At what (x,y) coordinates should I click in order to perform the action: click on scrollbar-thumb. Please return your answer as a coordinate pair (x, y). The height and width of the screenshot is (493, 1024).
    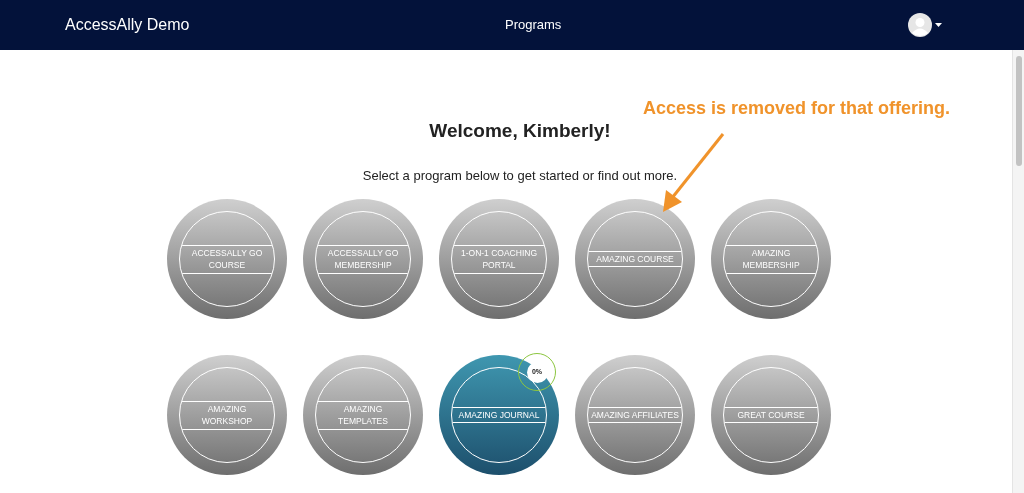
    Looking at the image, I should click on (1018, 111).